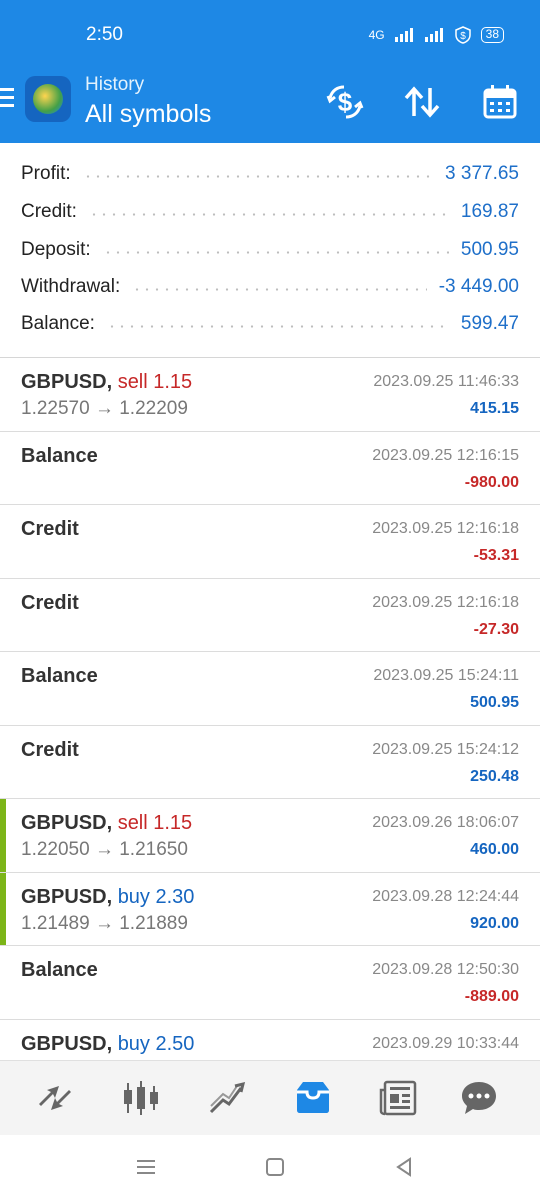 The height and width of the screenshot is (1200, 540). What do you see at coordinates (494, 776) in the screenshot?
I see `deal-amount: 250.48` at bounding box center [494, 776].